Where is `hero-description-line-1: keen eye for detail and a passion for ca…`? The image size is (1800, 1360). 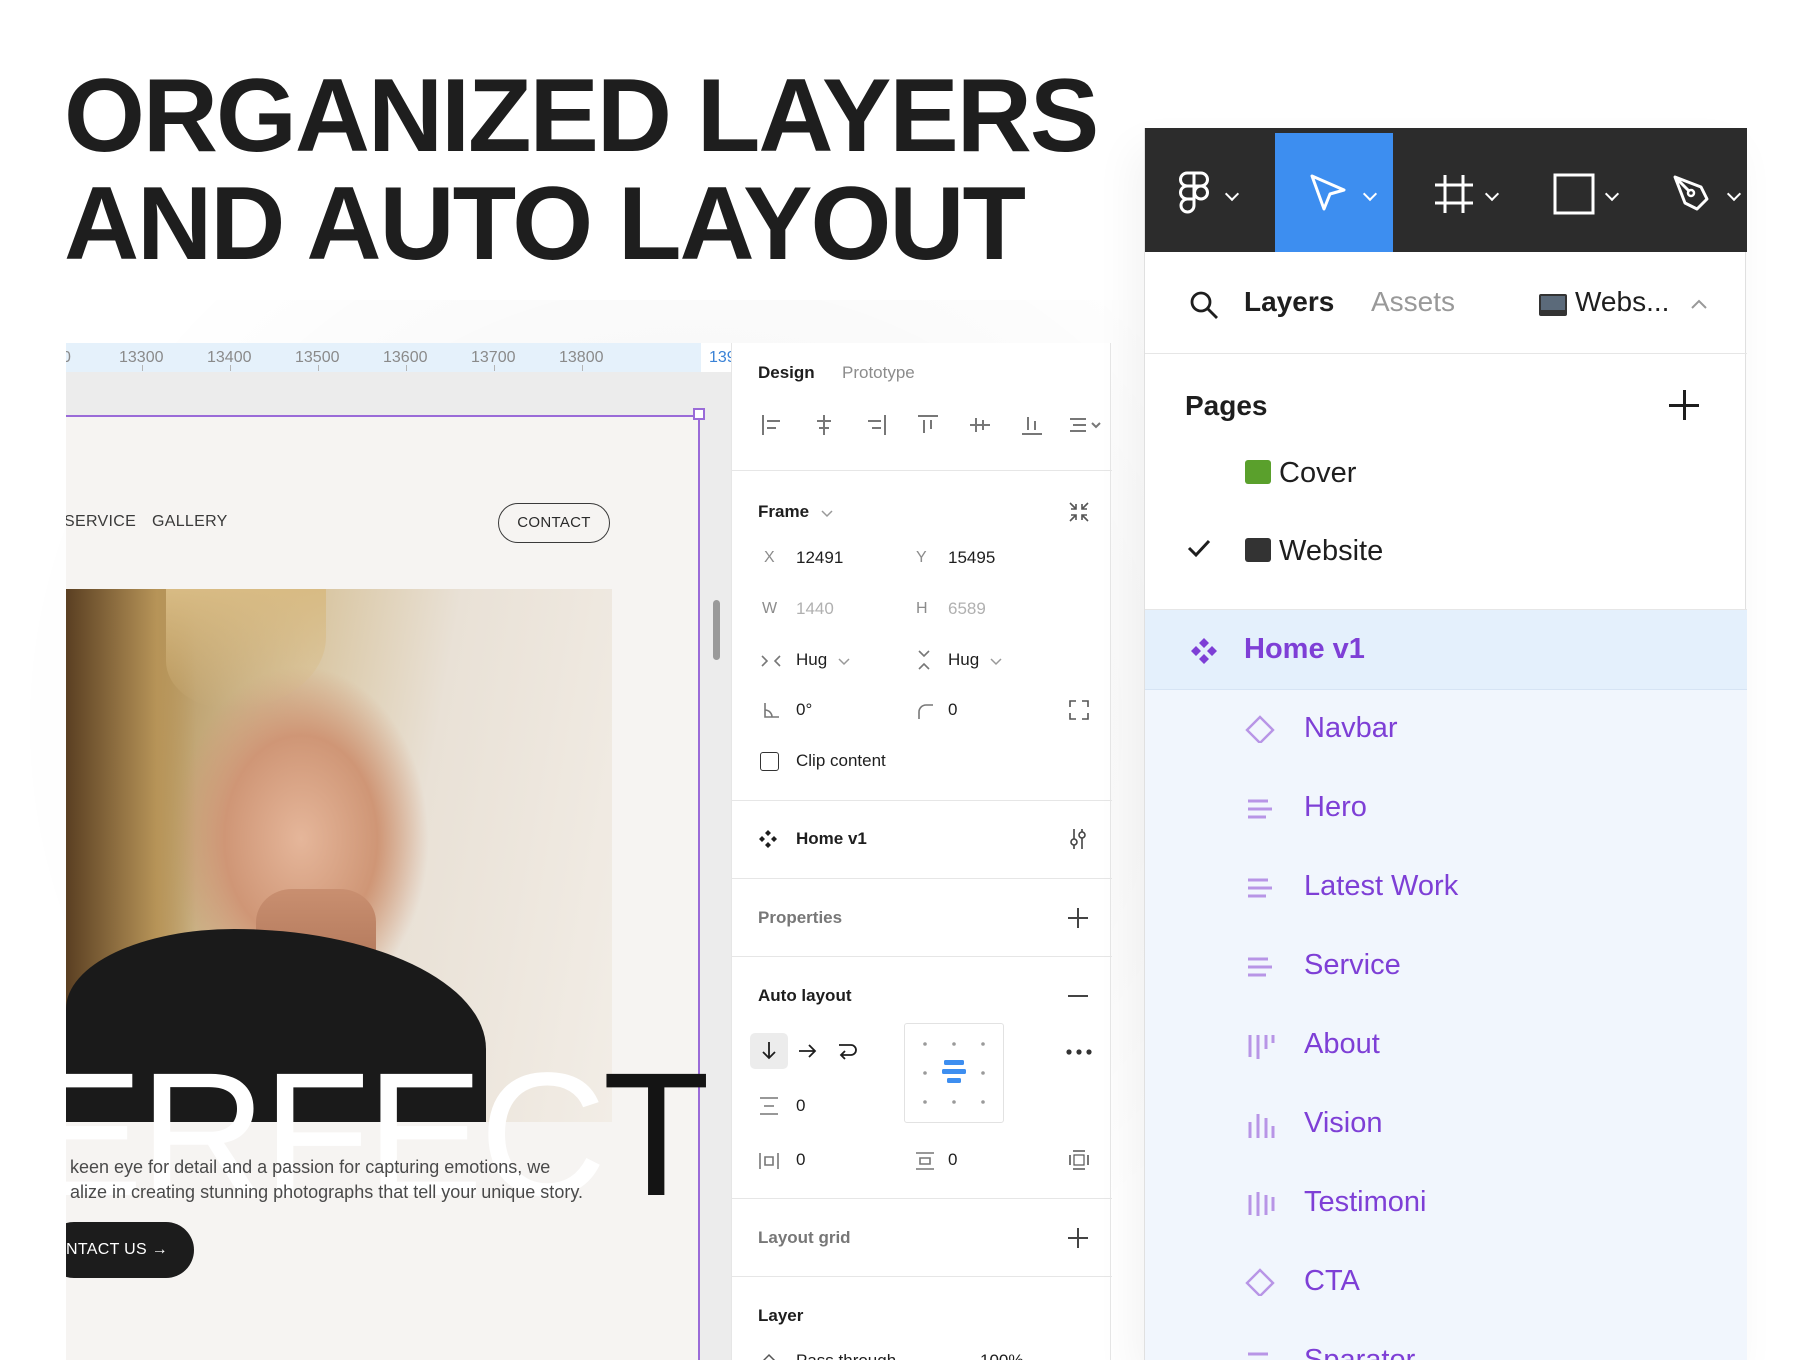 hero-description-line-1: keen eye for detail and a passion for ca… is located at coordinates (310, 1167).